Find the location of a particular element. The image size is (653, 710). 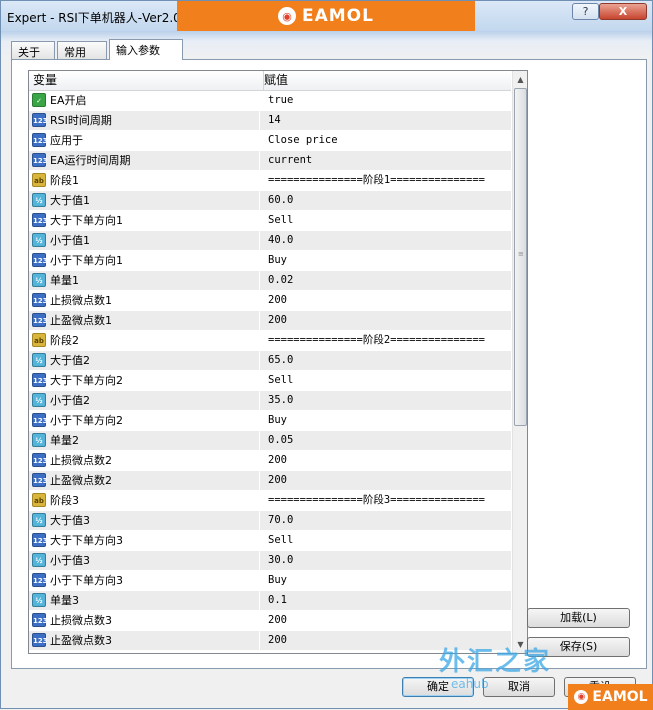

parameter-row: 123 小于下单方向3 Buy is located at coordinates (270, 581).